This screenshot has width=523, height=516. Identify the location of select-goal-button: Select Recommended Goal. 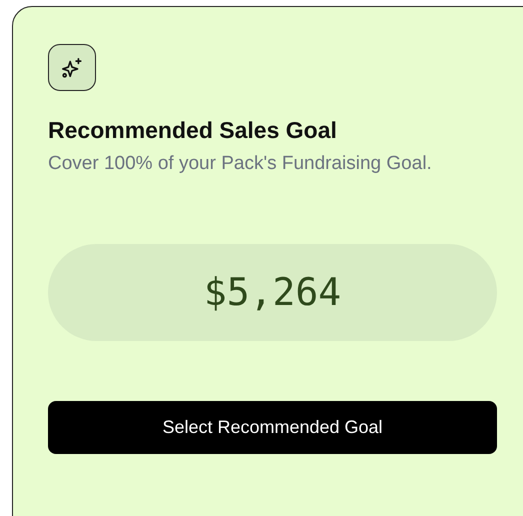
(272, 427).